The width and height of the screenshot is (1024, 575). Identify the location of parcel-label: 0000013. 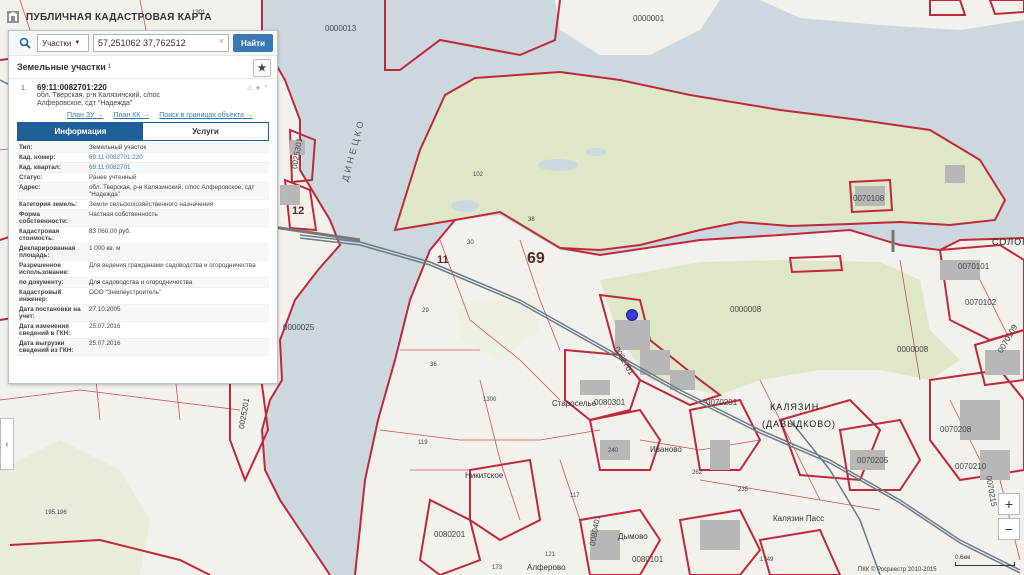
(340, 28).